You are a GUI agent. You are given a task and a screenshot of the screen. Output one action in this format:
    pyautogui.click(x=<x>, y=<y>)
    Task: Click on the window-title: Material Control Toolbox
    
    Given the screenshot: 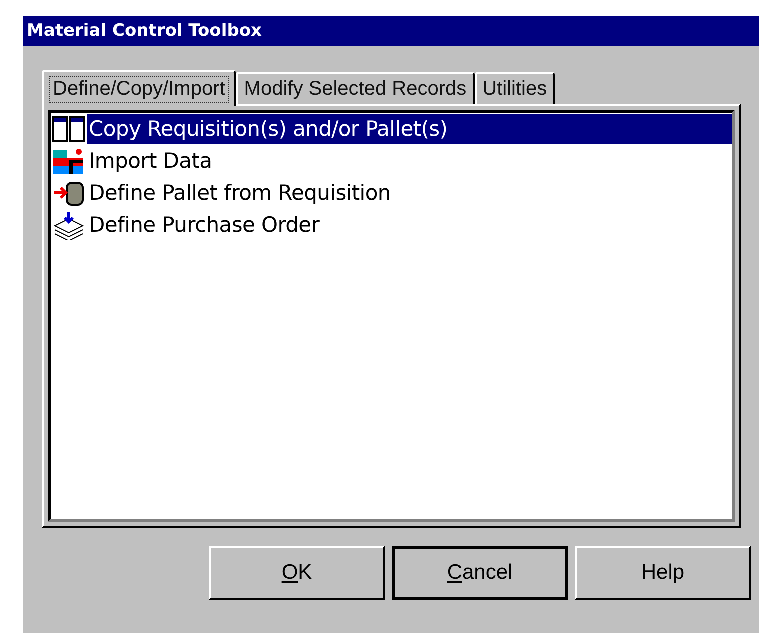 What is the action you would take?
    pyautogui.click(x=391, y=31)
    